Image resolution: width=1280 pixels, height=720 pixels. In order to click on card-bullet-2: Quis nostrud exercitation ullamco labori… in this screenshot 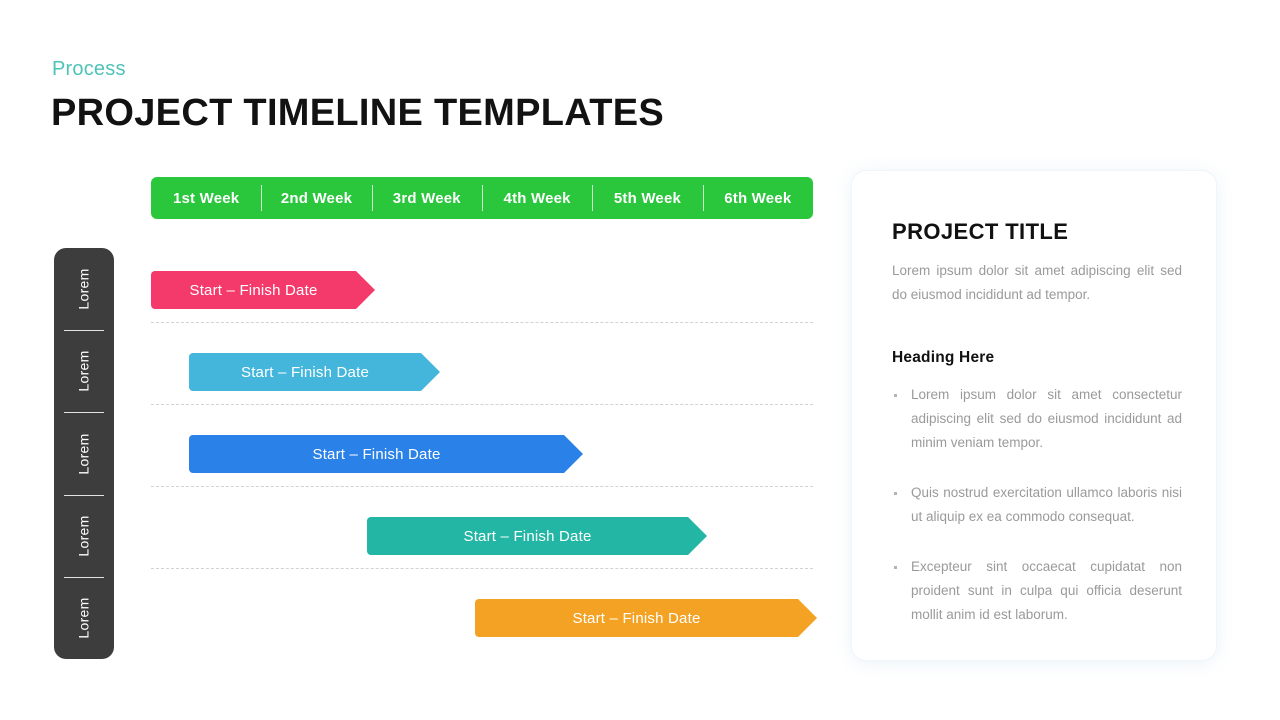, I will do `click(1037, 505)`.